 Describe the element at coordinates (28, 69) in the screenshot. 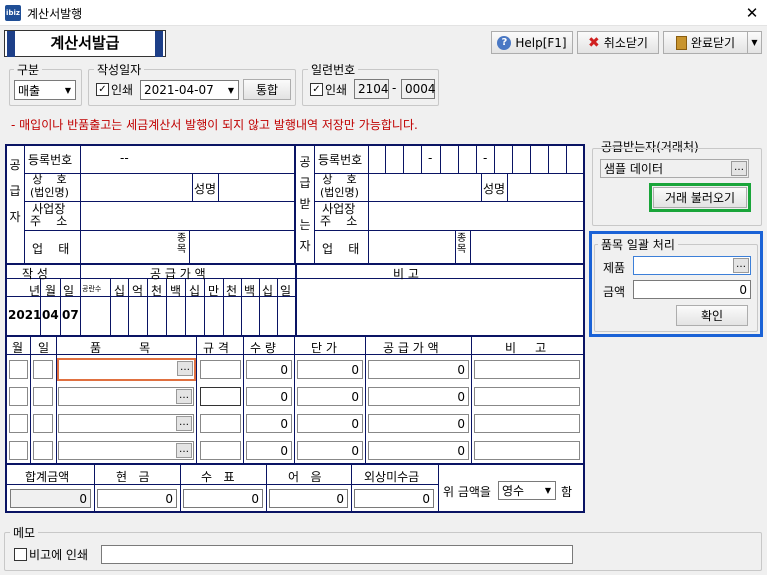

I see `type-group-label: 구분` at that location.